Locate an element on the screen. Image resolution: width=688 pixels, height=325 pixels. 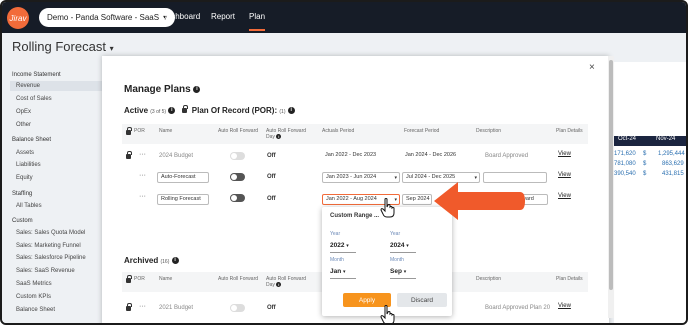
nav-plan: Plan is located at coordinates (257, 21).